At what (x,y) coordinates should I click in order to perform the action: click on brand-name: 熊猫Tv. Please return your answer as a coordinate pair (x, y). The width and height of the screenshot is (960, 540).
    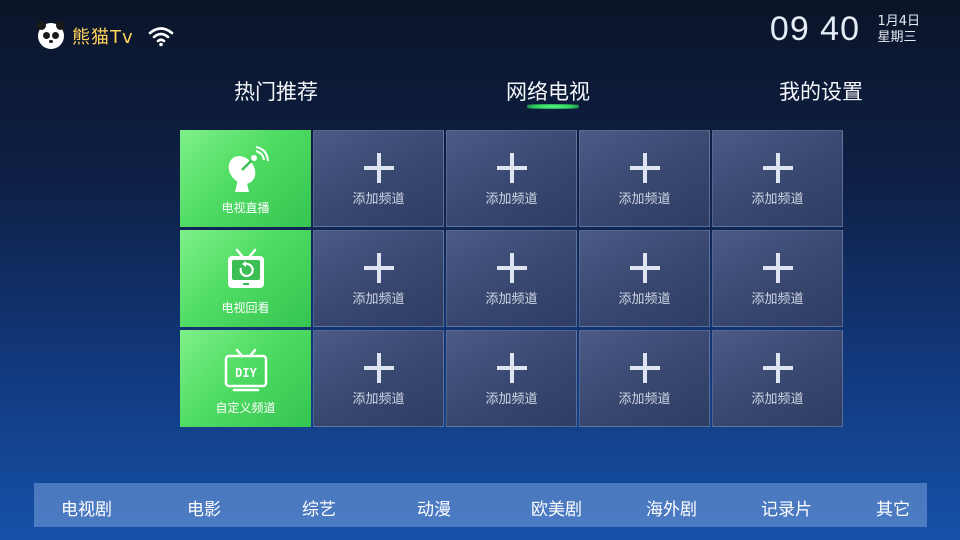
    Looking at the image, I should click on (103, 37).